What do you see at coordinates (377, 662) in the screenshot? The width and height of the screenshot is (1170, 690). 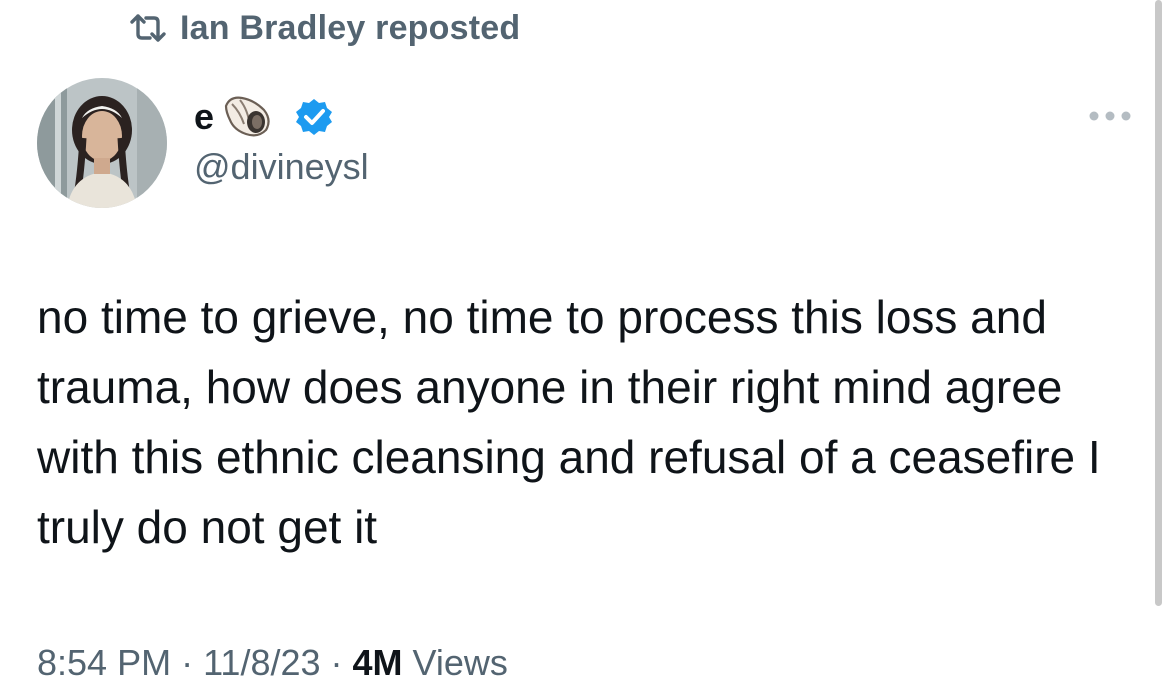 I see `views-count: 4M` at bounding box center [377, 662].